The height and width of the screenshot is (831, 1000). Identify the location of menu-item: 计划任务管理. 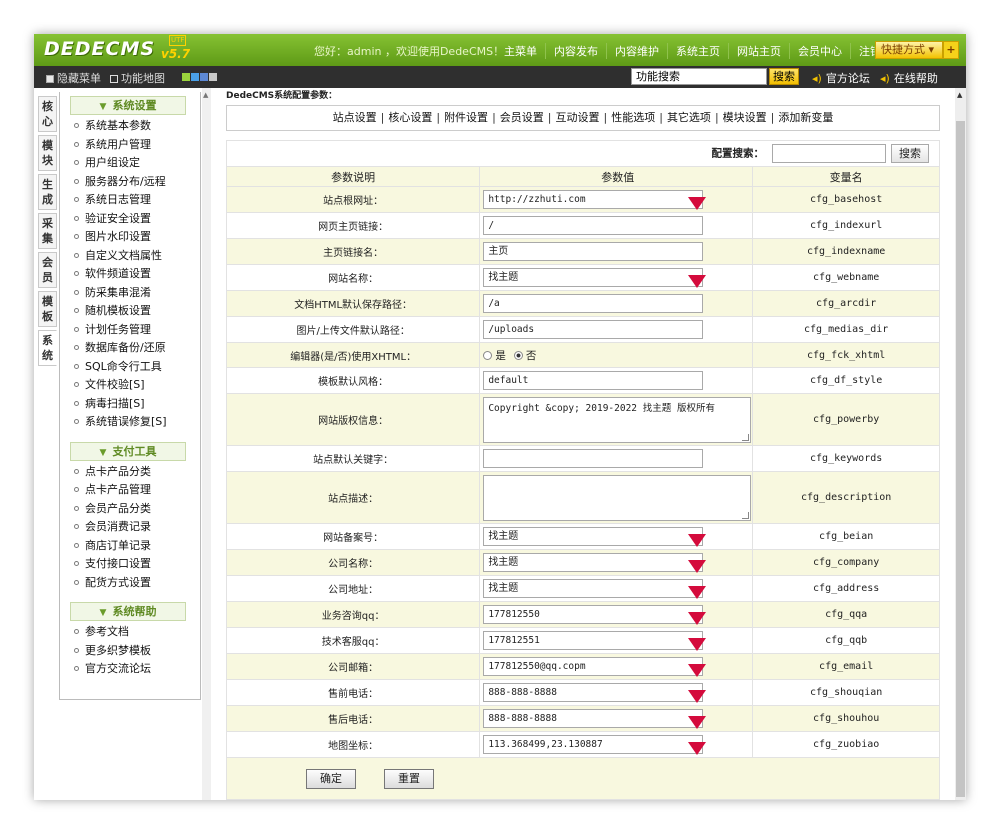
(130, 330).